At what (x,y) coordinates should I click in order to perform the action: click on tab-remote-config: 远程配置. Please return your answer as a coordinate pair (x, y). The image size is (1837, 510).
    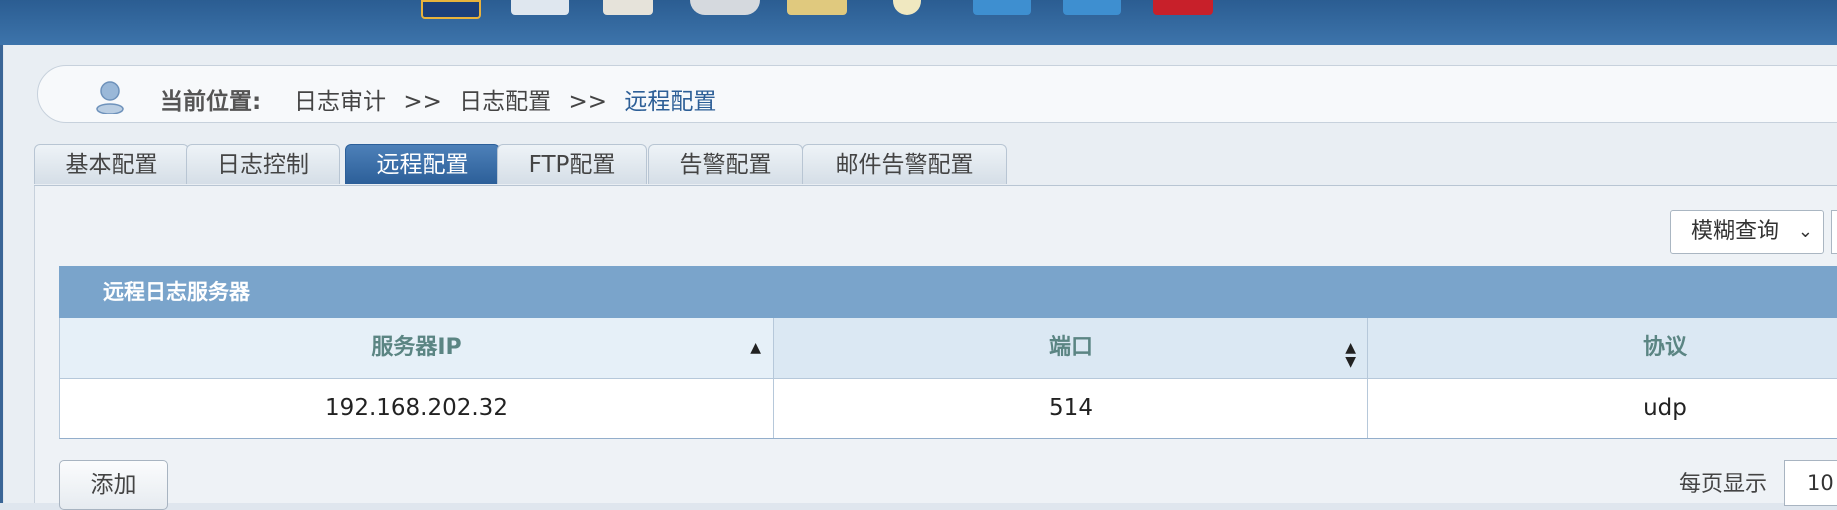
    Looking at the image, I should click on (422, 164).